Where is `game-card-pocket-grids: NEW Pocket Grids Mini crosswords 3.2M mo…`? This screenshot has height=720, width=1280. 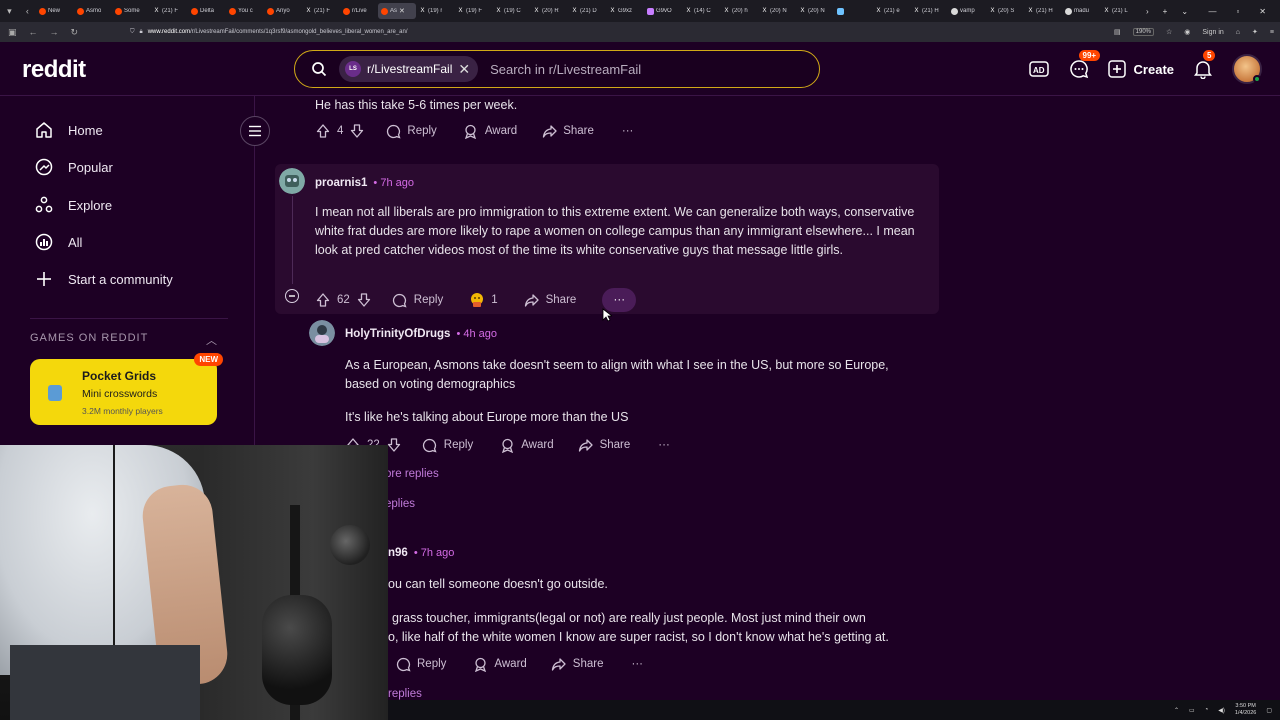 game-card-pocket-grids: NEW Pocket Grids Mini crosswords 3.2M mo… is located at coordinates (126, 389).